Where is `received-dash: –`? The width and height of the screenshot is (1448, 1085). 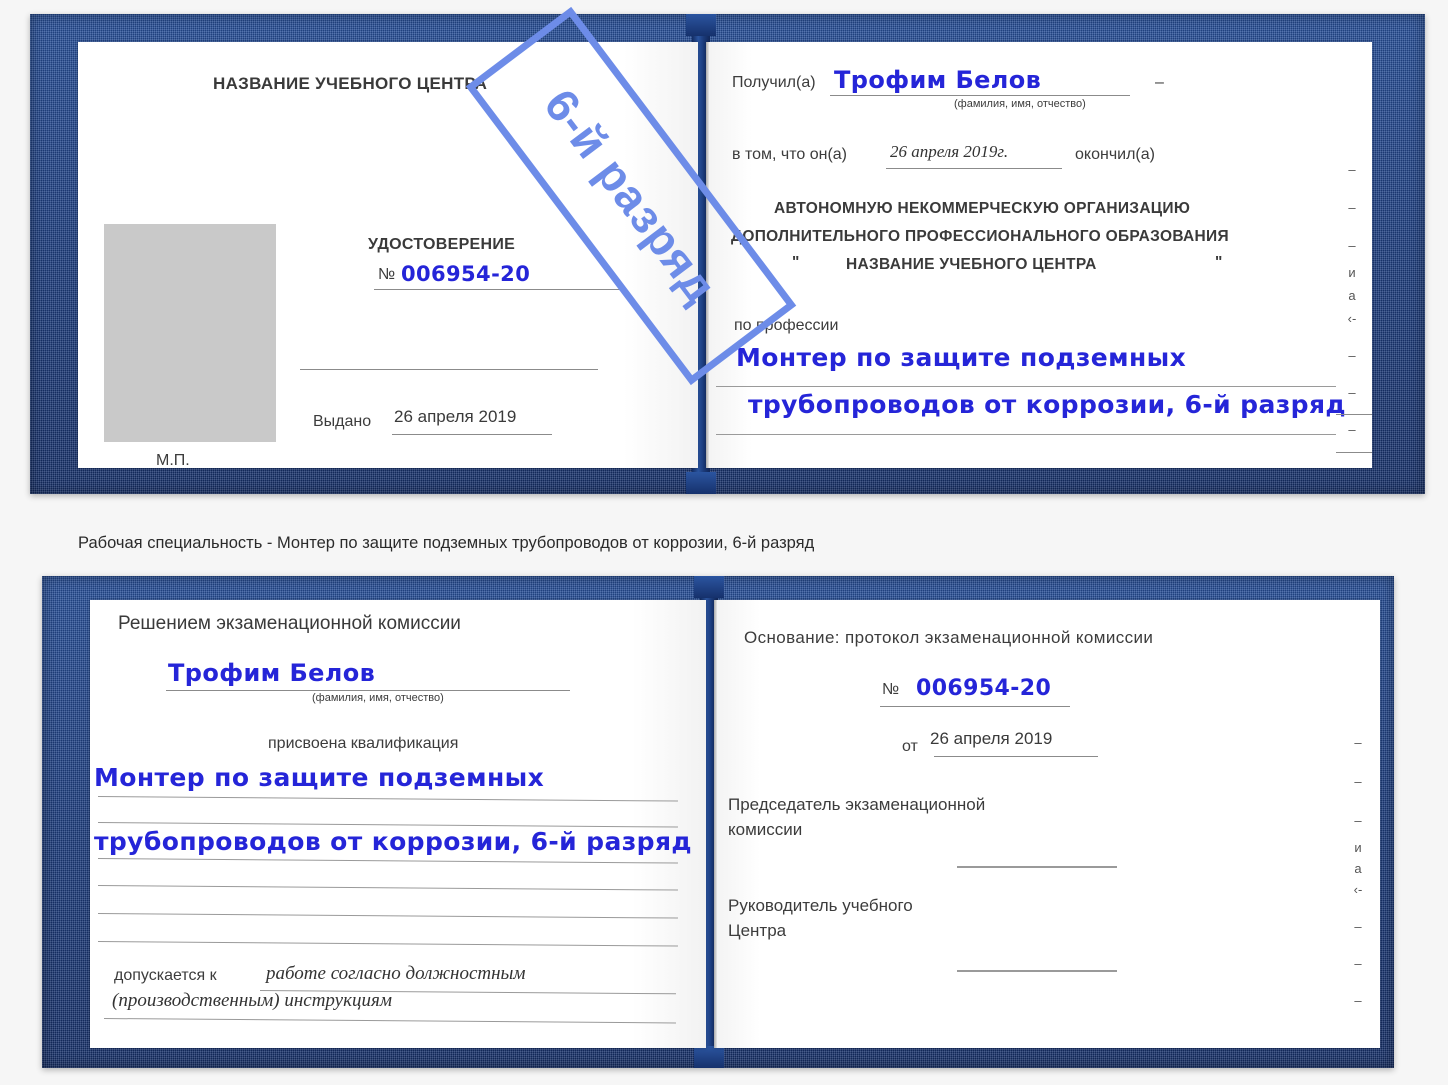 received-dash: – is located at coordinates (1159, 82).